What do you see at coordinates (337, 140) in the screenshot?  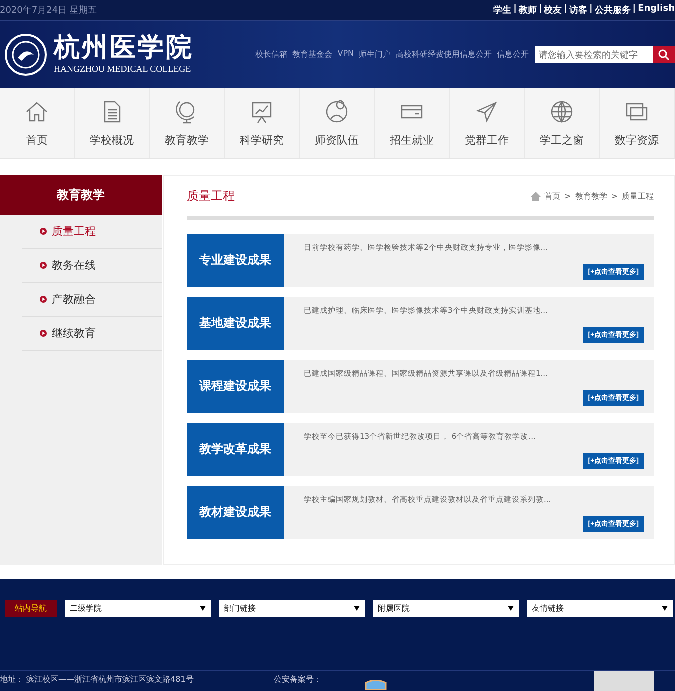 I see `nav-link: 师资队伍` at bounding box center [337, 140].